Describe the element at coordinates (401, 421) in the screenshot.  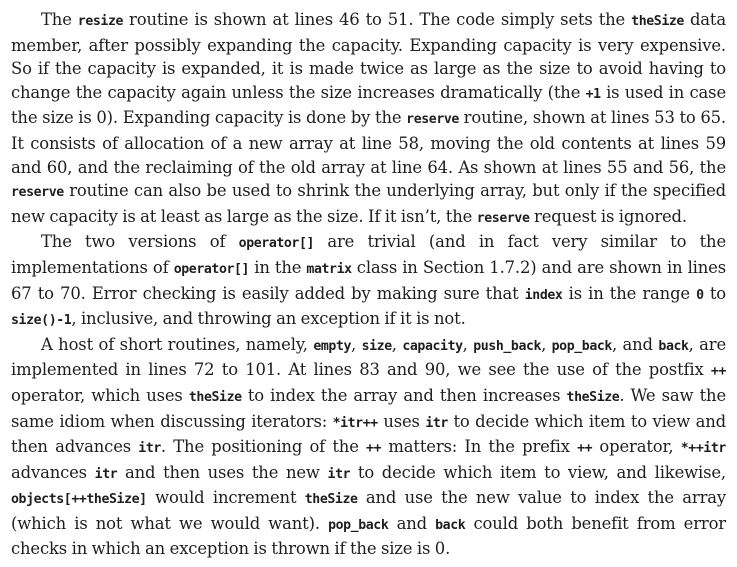
I see `text-run: uses` at that location.